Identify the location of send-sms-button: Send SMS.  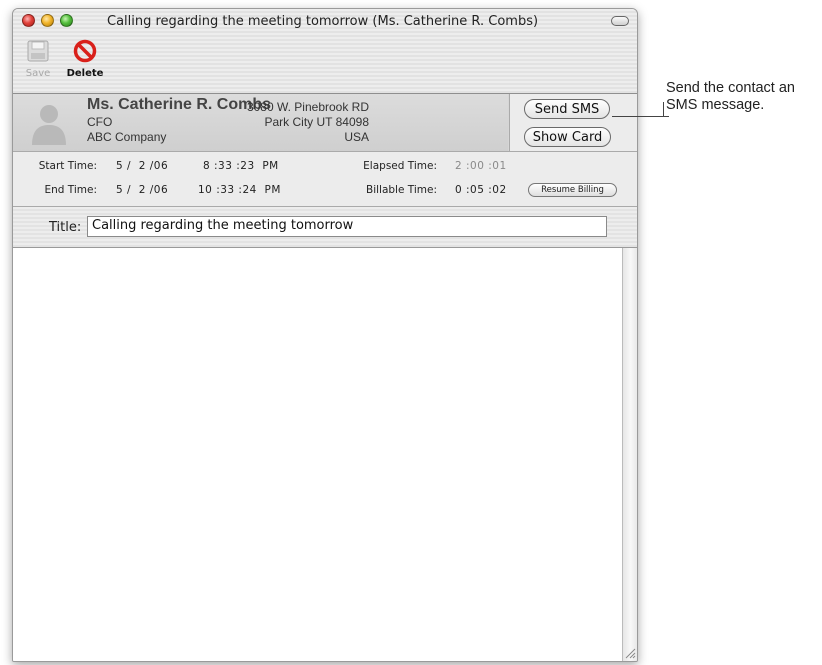
(567, 109).